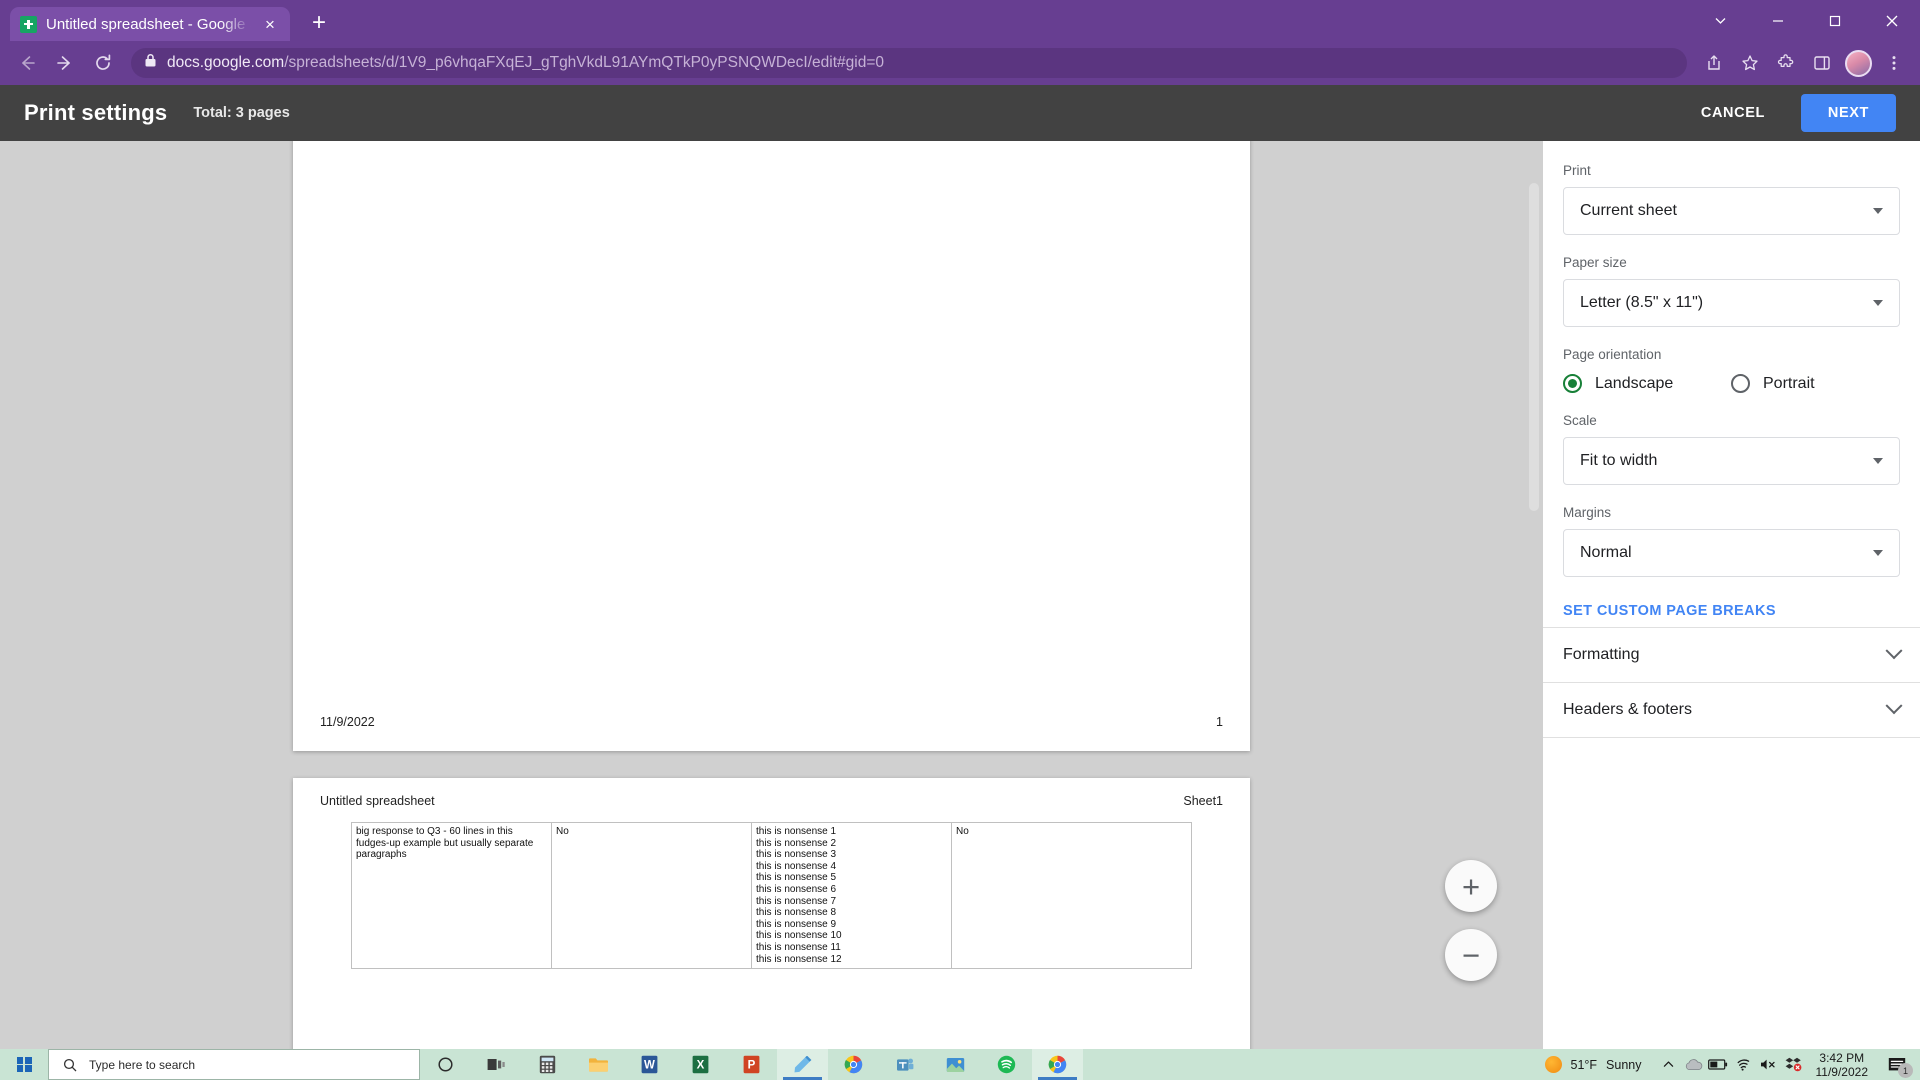 This screenshot has width=1920, height=1080. What do you see at coordinates (1669, 612) in the screenshot?
I see `set-custom-page-breaks-link: SET CUSTOM PAGE BREAKS` at bounding box center [1669, 612].